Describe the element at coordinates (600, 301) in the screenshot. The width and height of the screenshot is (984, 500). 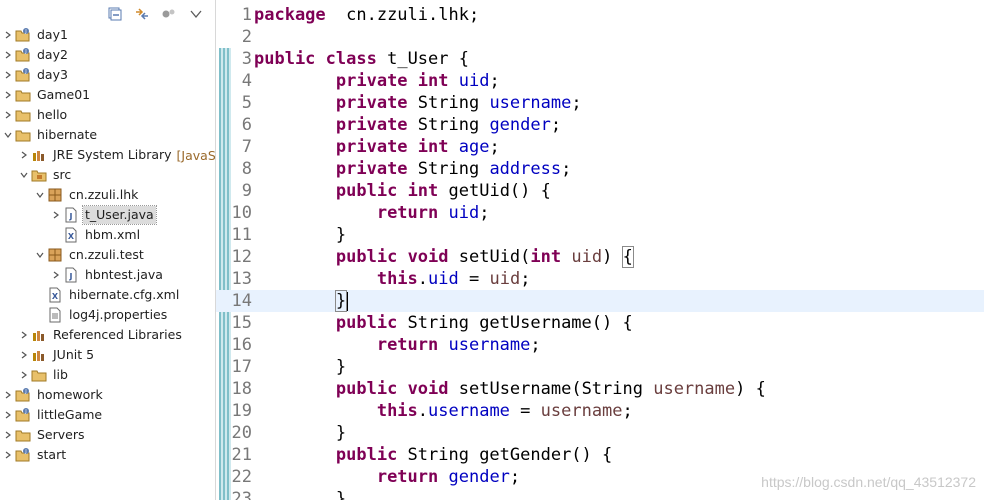
I see `code-line: 14 }` at that location.